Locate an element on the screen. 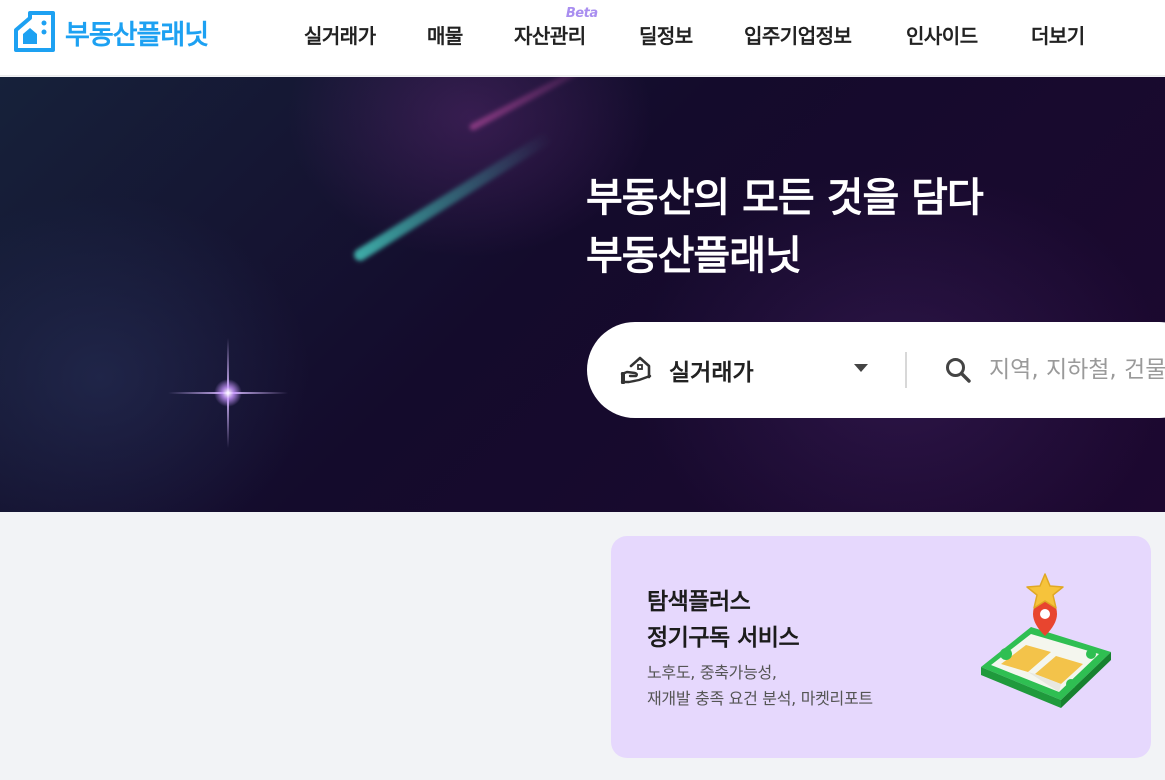  beta-badge: Beta is located at coordinates (581, 13).